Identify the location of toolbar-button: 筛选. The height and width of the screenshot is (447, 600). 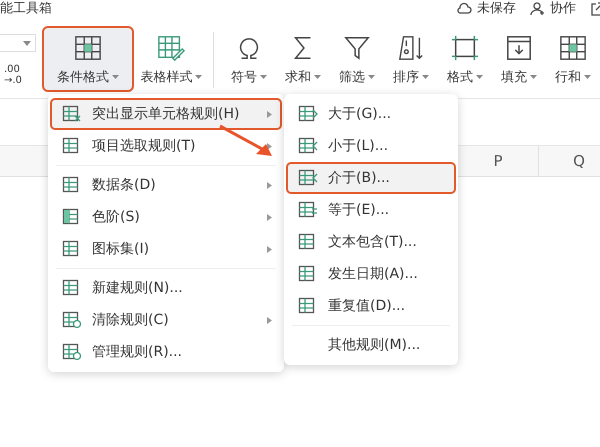
(357, 59).